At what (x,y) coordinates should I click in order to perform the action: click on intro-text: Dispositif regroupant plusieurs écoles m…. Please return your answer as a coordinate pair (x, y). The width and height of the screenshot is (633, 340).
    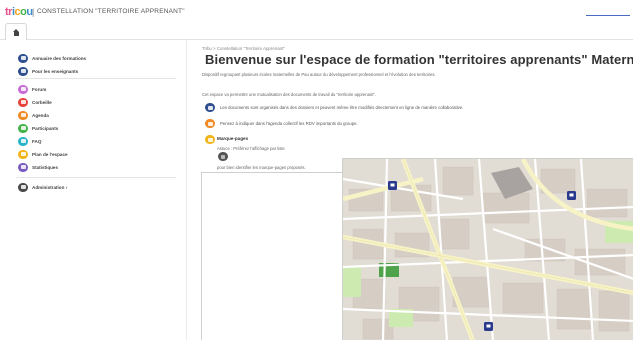
    Looking at the image, I should click on (319, 74).